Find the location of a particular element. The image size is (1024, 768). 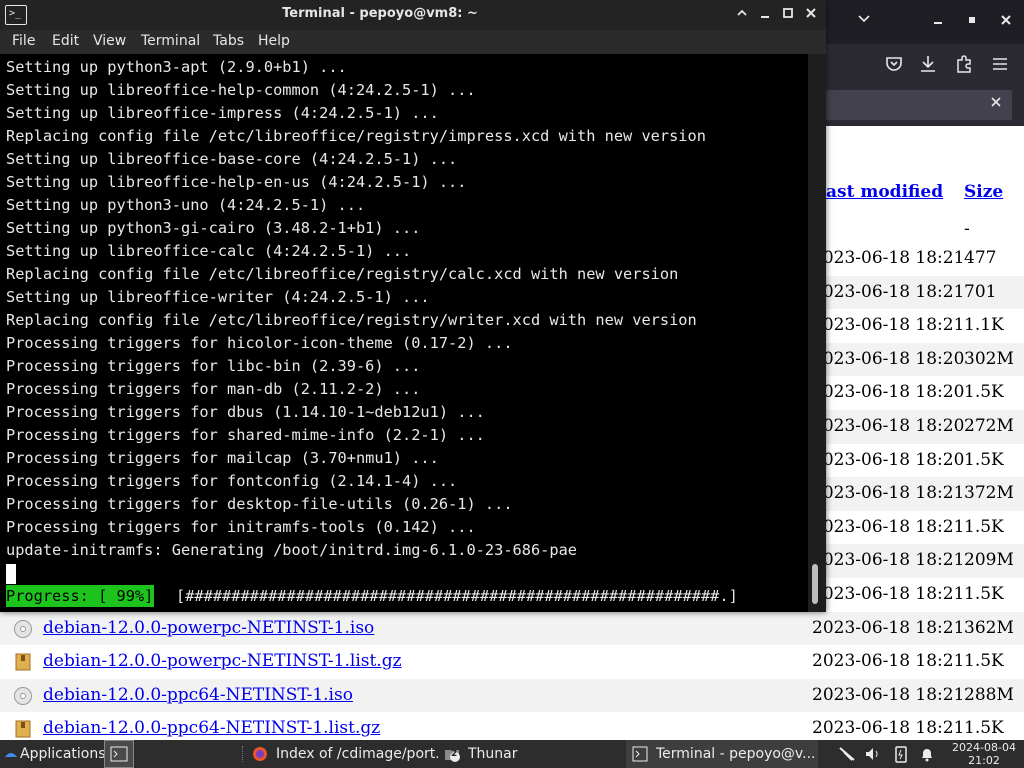

applications-menu: Applications is located at coordinates (52, 754).